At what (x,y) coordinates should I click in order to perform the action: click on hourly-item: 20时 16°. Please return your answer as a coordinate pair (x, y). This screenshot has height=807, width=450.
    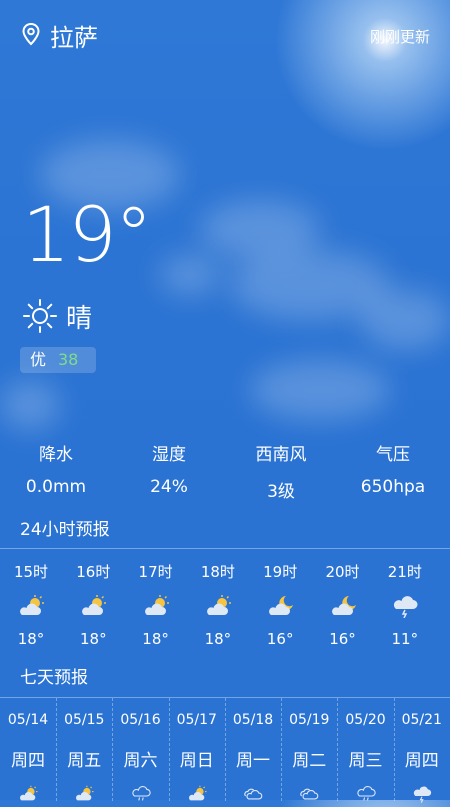
    Looking at the image, I should click on (343, 598).